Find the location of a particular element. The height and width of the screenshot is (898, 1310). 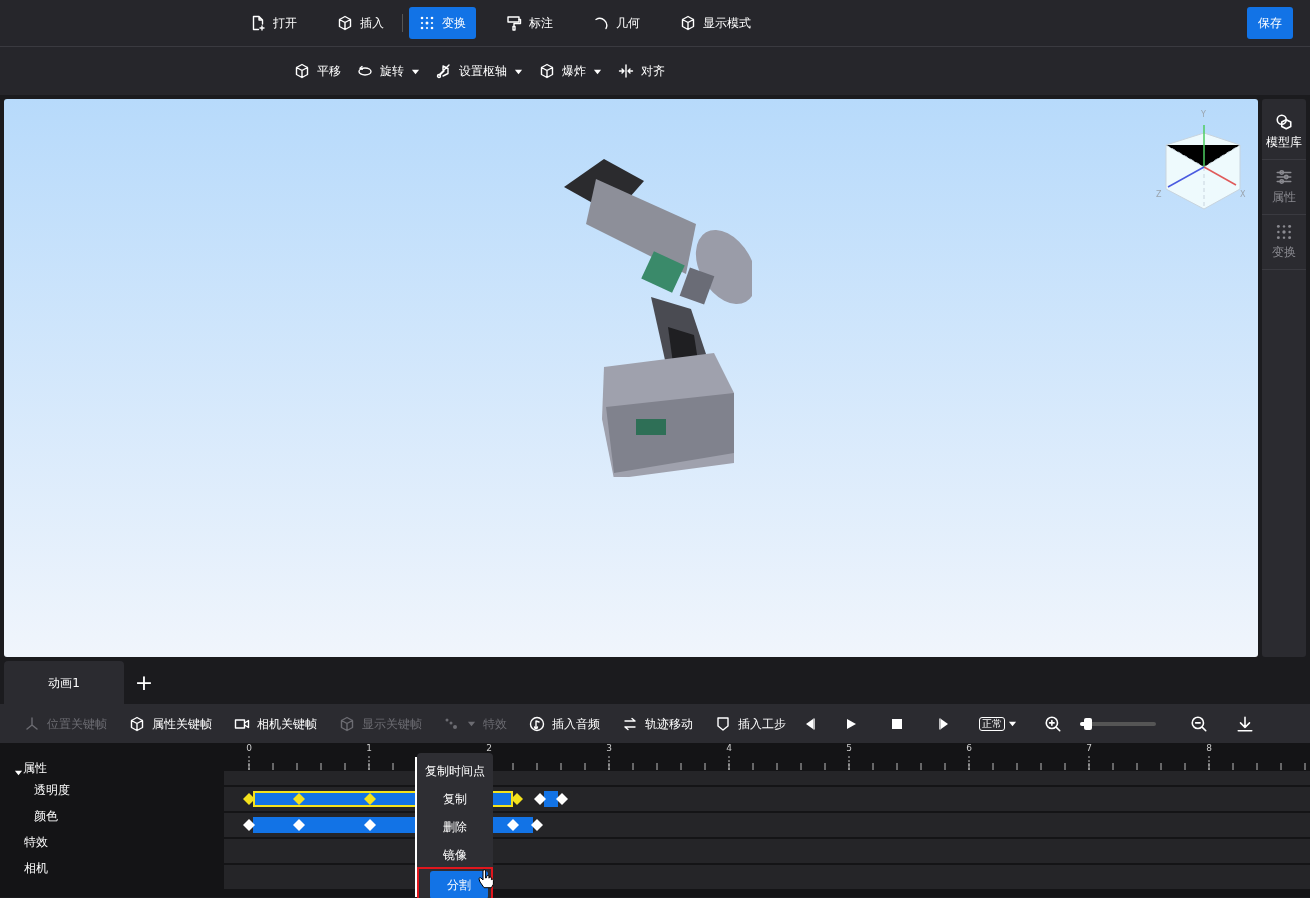

menu-item: 分割 is located at coordinates (459, 884).